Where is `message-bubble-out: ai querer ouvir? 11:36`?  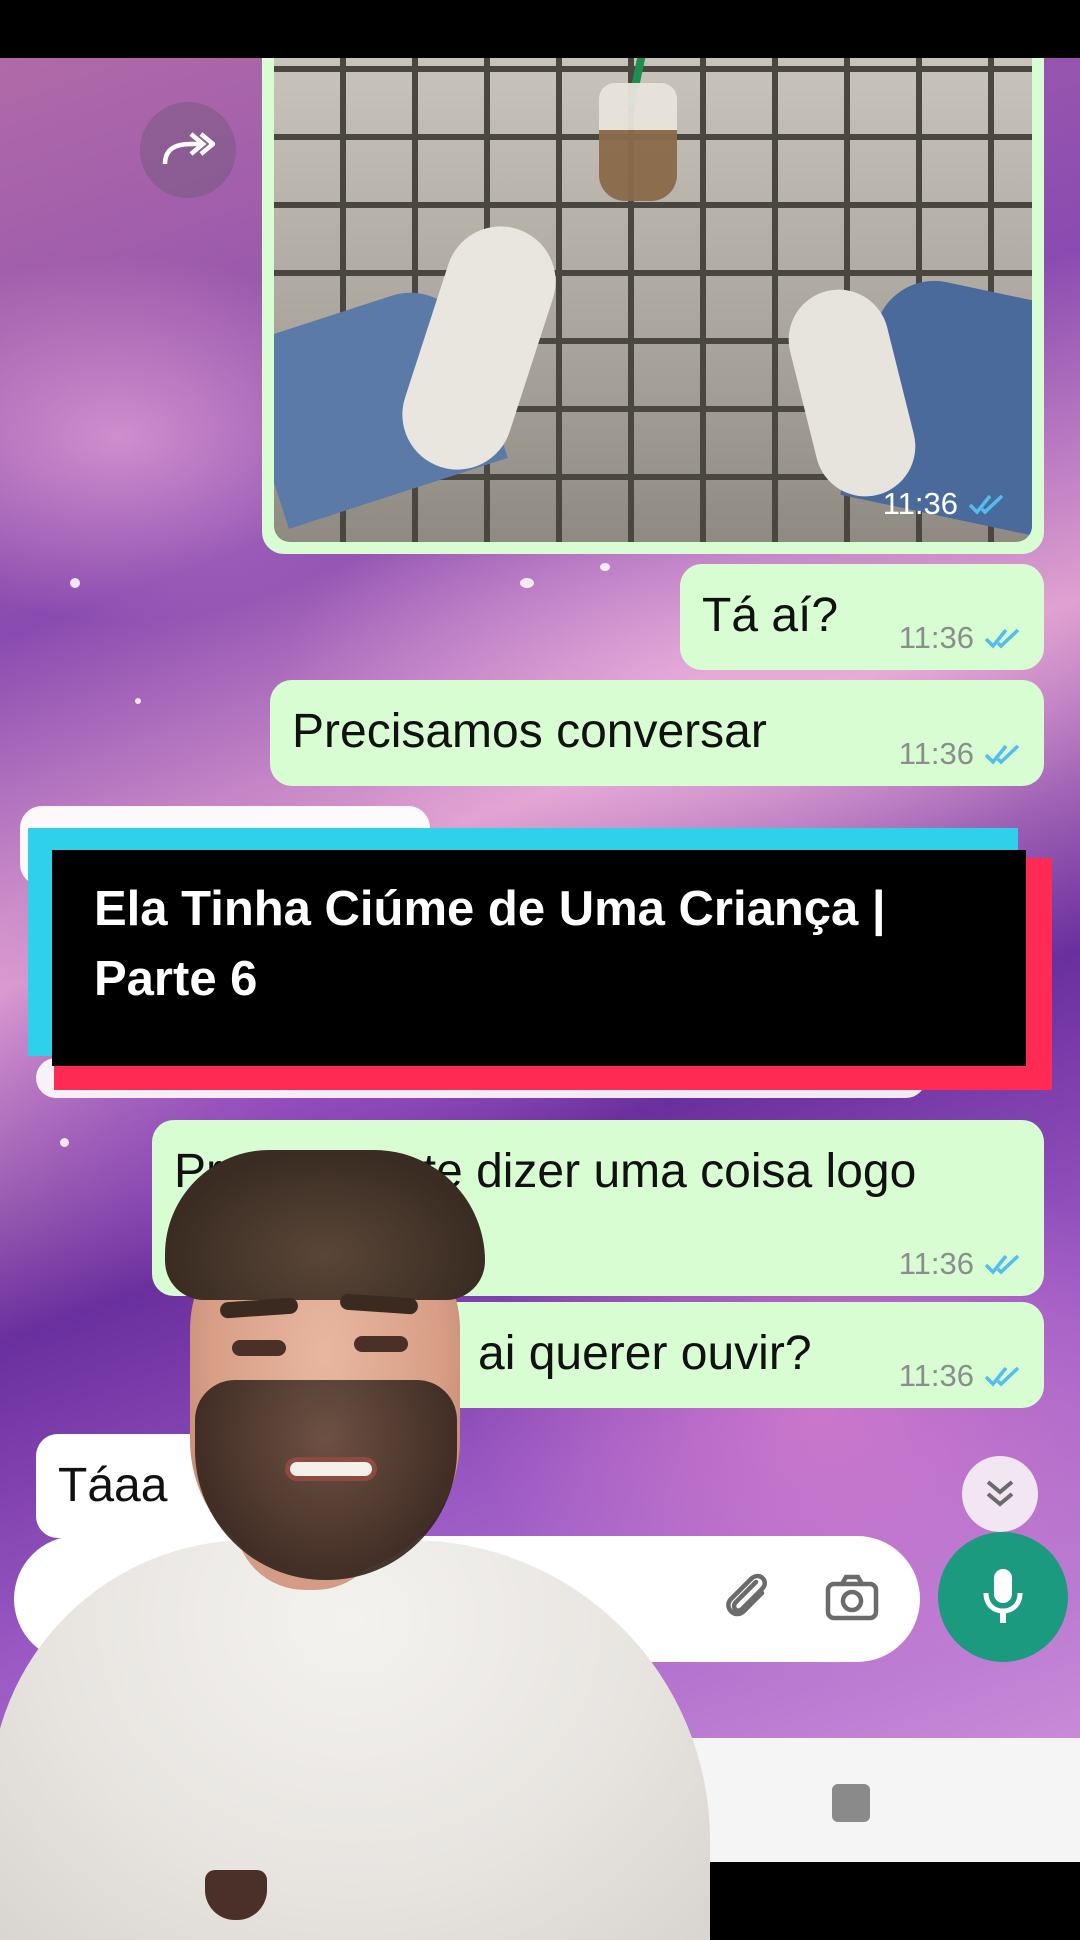 message-bubble-out: ai querer ouvir? 11:36 is located at coordinates (737, 1355).